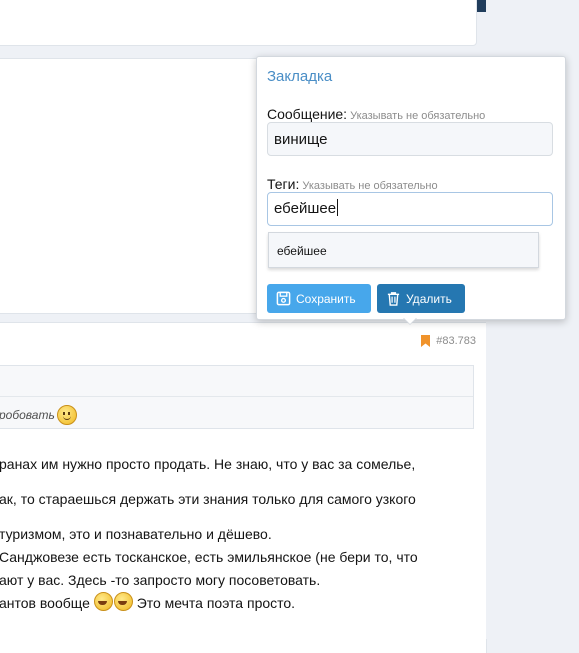 This screenshot has height=653, width=579. Describe the element at coordinates (305, 208) in the screenshot. I see `tags-input-value: ебейшее` at that location.